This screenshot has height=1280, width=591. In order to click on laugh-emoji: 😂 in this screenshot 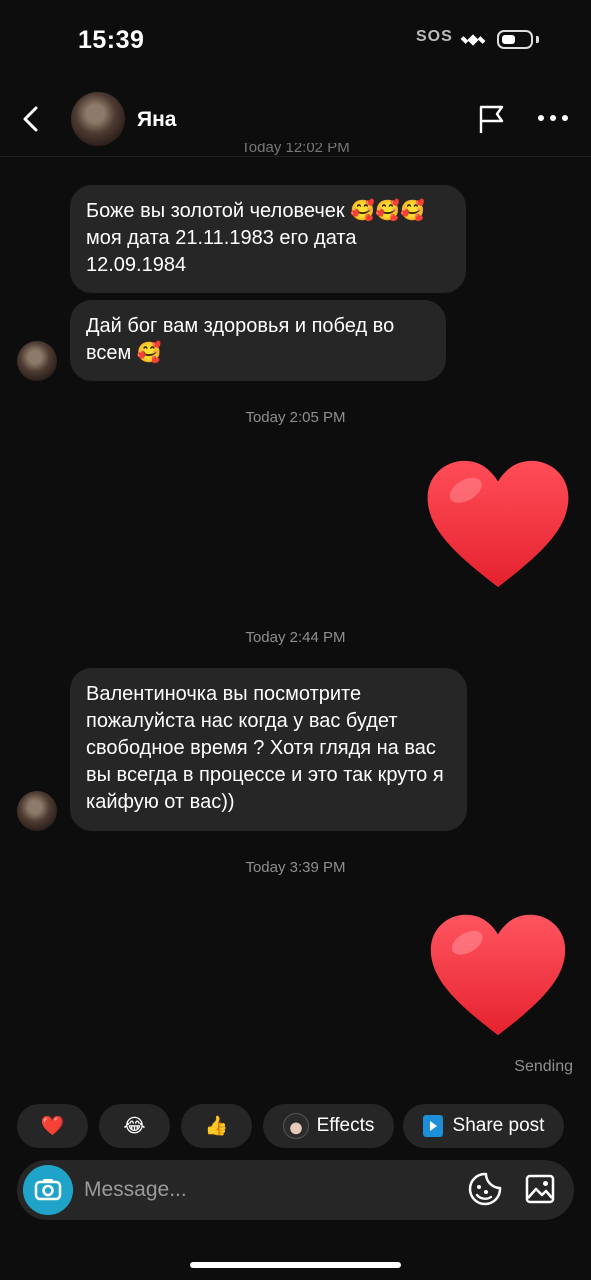, I will do `click(134, 1126)`.